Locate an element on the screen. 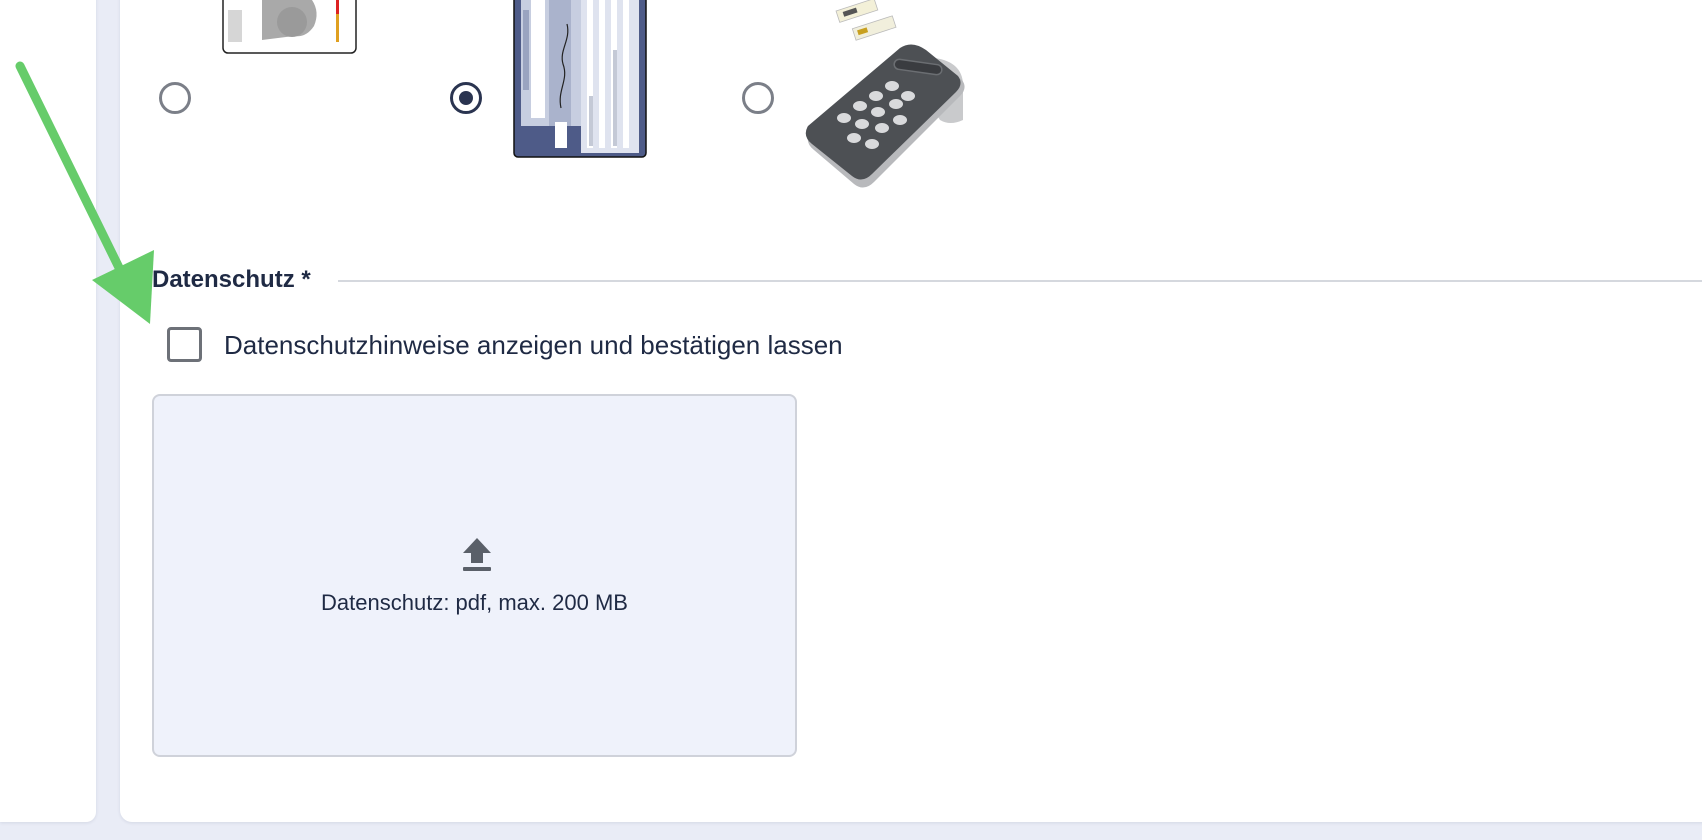 Image resolution: width=1702 pixels, height=840 pixels. radio-health-insurance-card is located at coordinates (466, 98).